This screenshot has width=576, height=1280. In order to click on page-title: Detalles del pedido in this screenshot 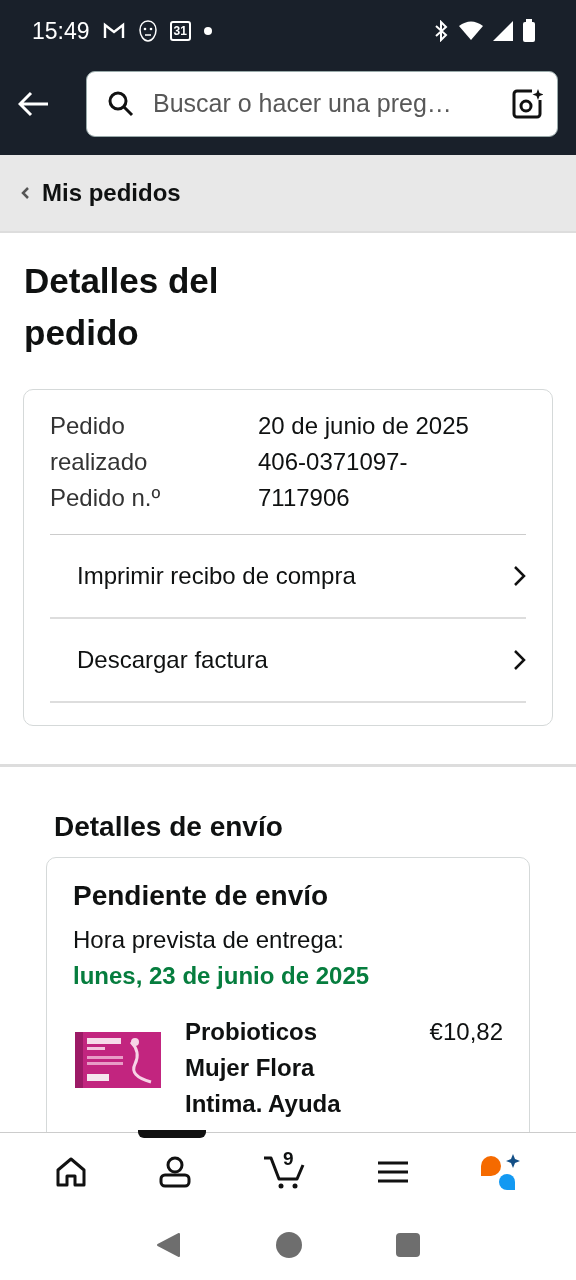, I will do `click(122, 307)`.